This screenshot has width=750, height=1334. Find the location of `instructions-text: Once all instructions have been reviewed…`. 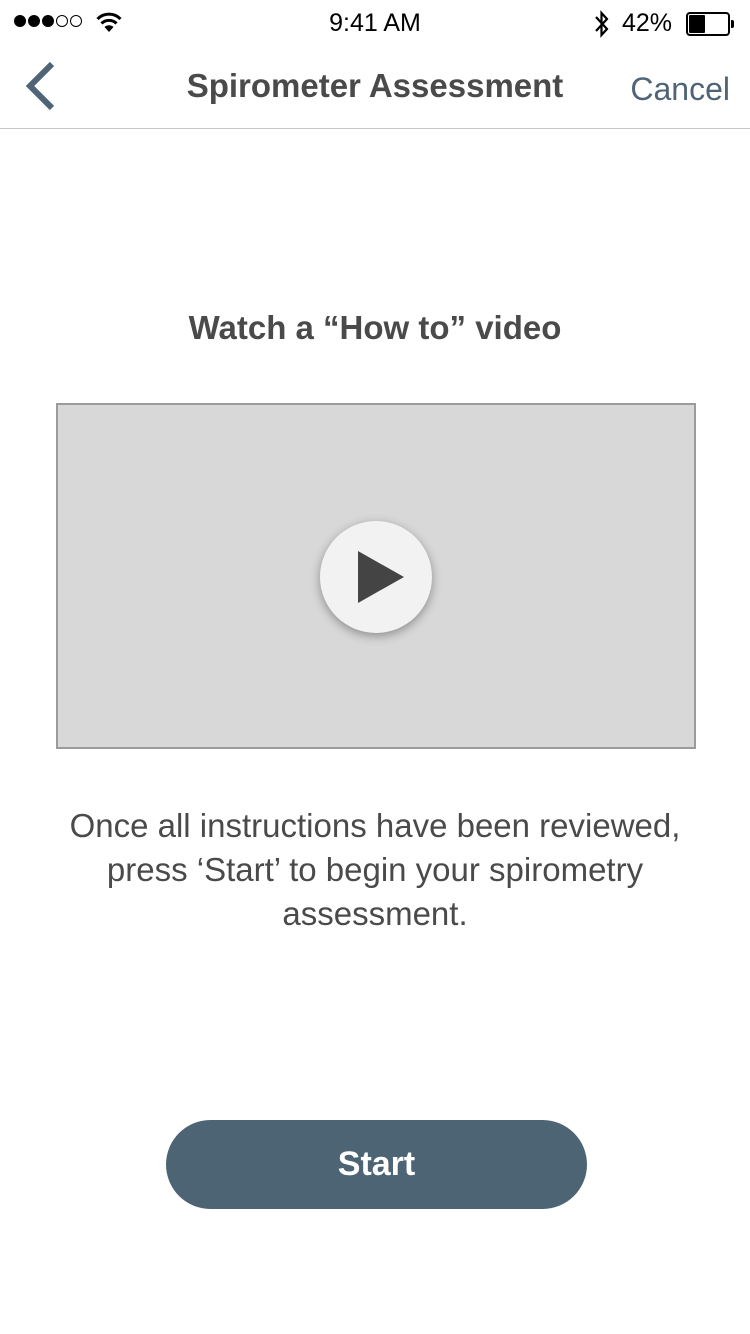

instructions-text: Once all instructions have been reviewed… is located at coordinates (375, 869).